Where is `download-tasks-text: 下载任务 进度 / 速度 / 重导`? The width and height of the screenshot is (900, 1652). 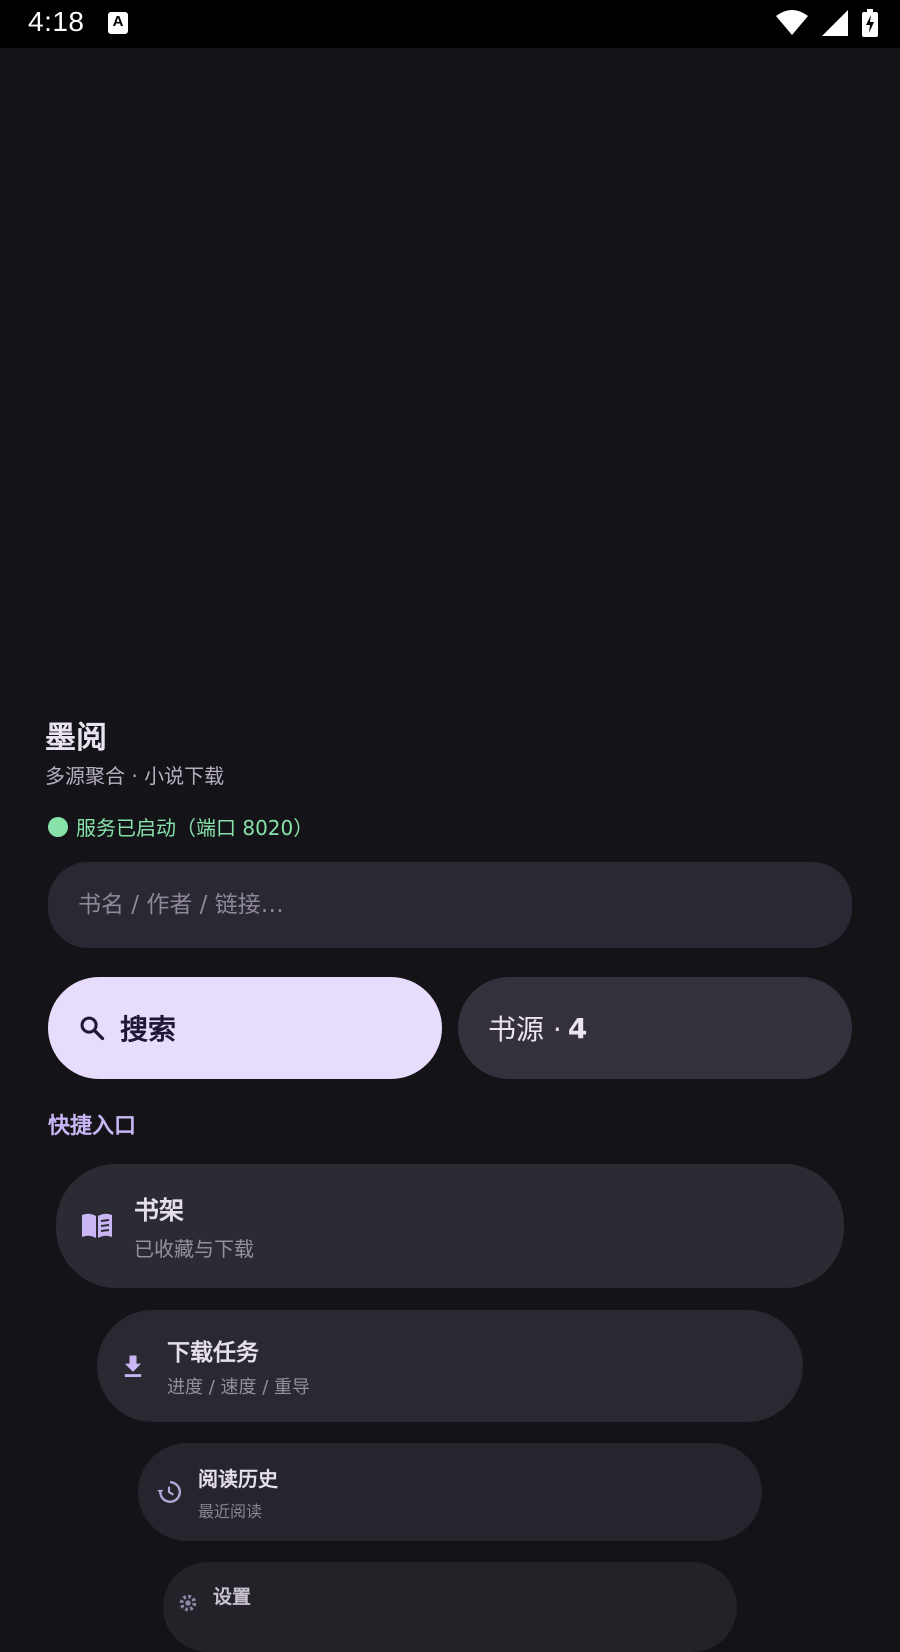 download-tasks-text: 下载任务 进度 / 速度 / 重导 is located at coordinates (238, 1366).